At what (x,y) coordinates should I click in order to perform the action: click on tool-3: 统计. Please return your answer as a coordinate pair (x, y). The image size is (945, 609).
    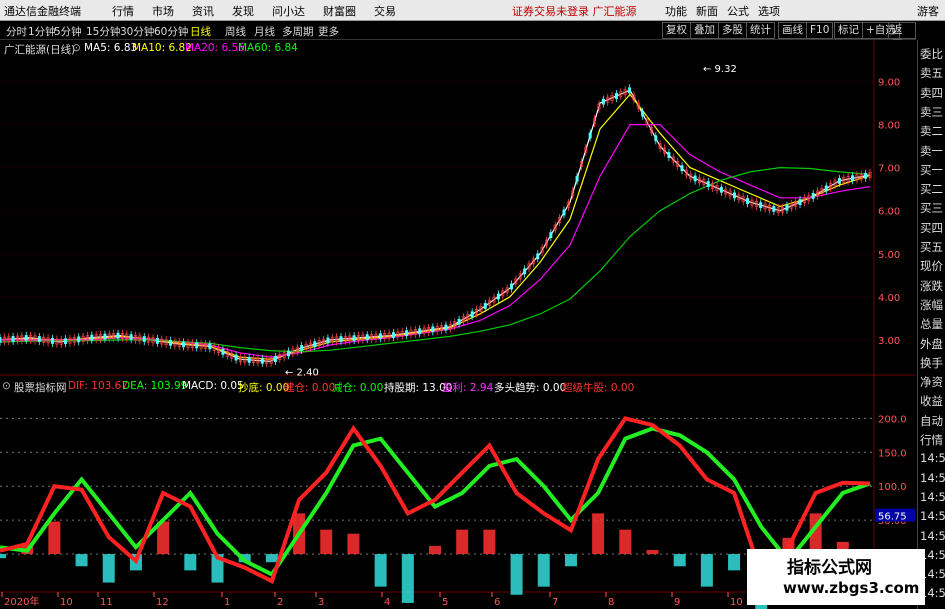
    Looking at the image, I should click on (760, 30).